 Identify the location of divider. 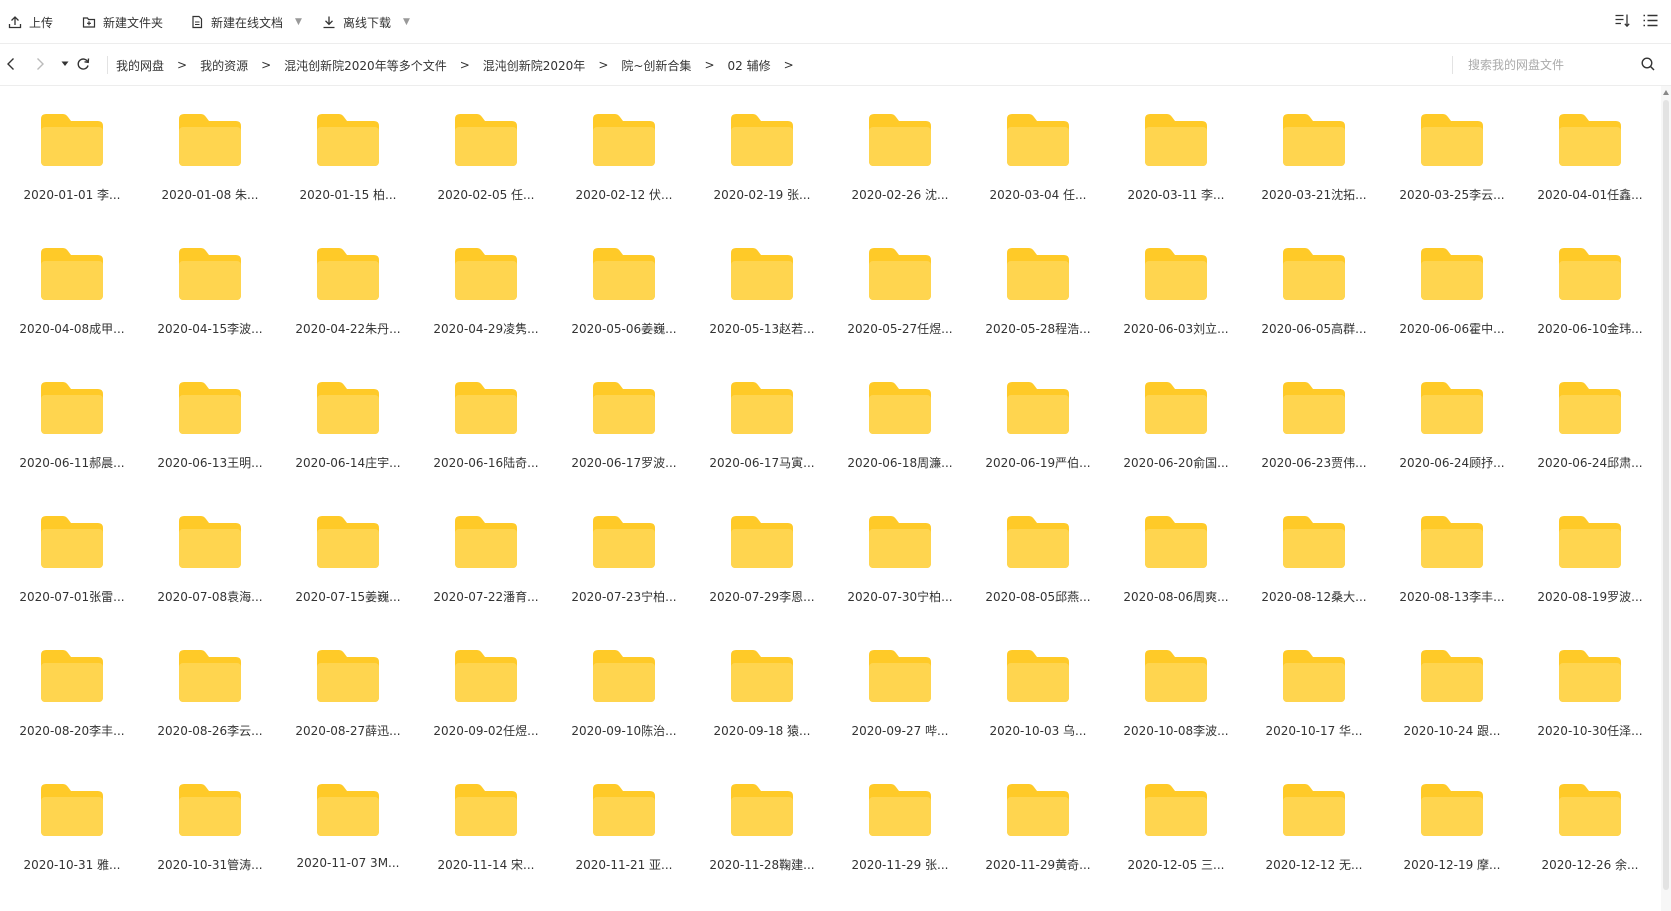
(1452, 65).